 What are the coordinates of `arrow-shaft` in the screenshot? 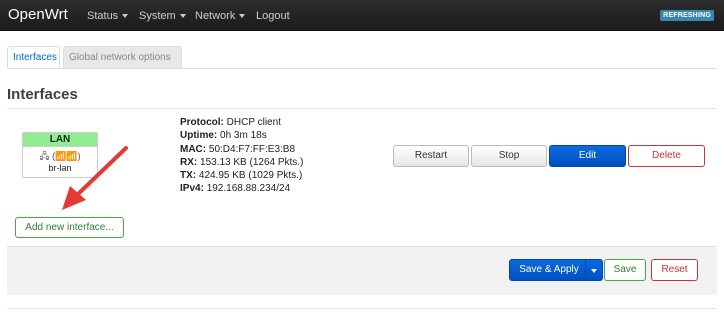 It's located at (101, 172).